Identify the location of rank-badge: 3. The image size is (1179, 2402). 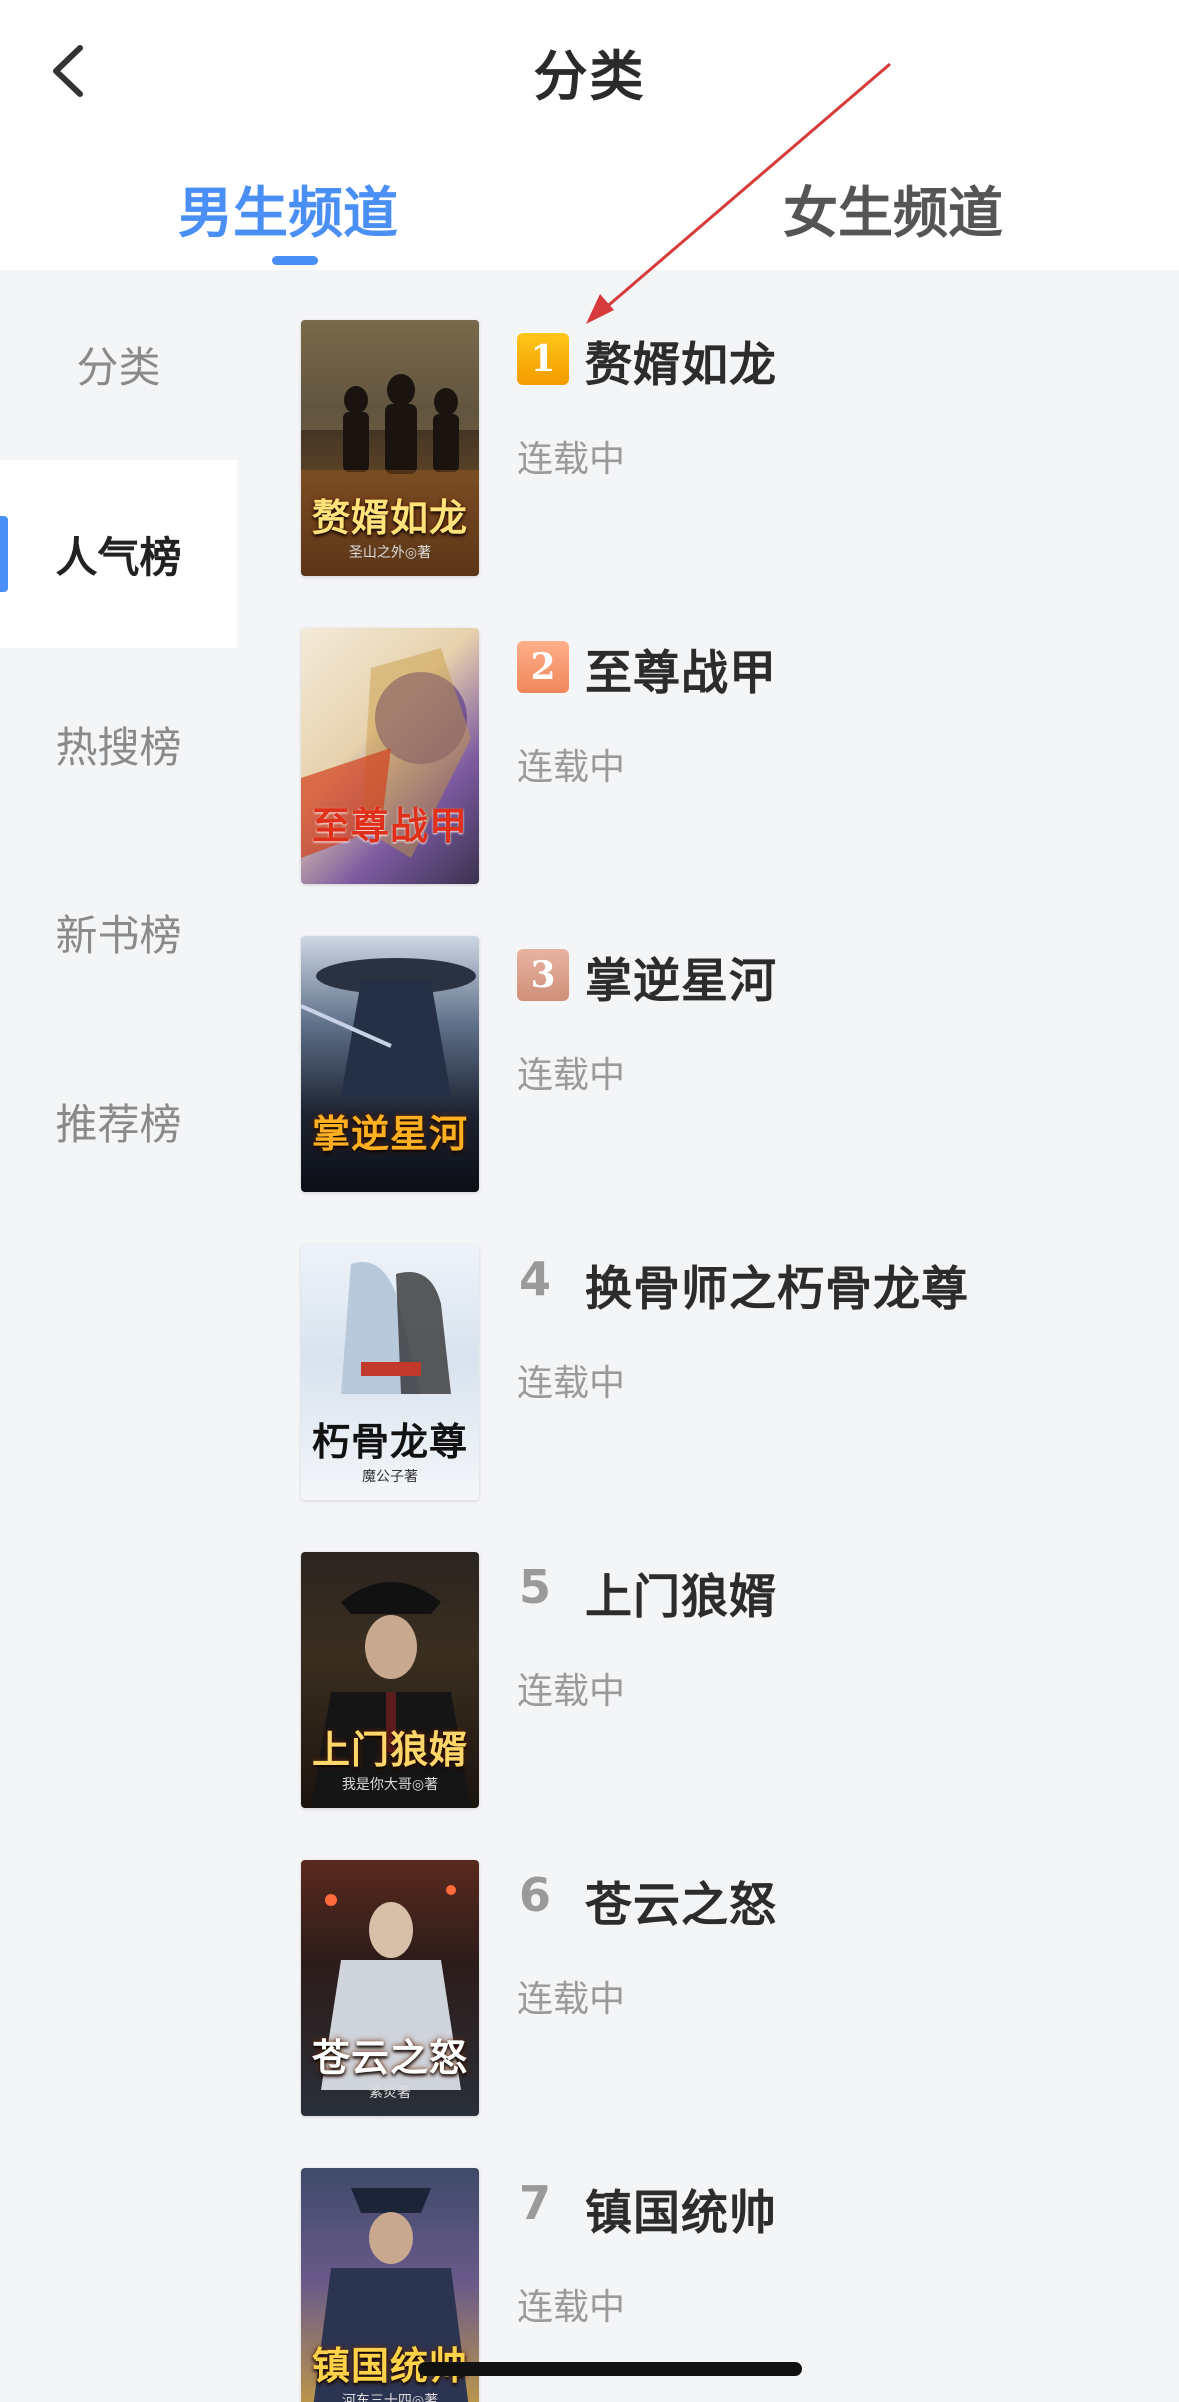
(543, 975).